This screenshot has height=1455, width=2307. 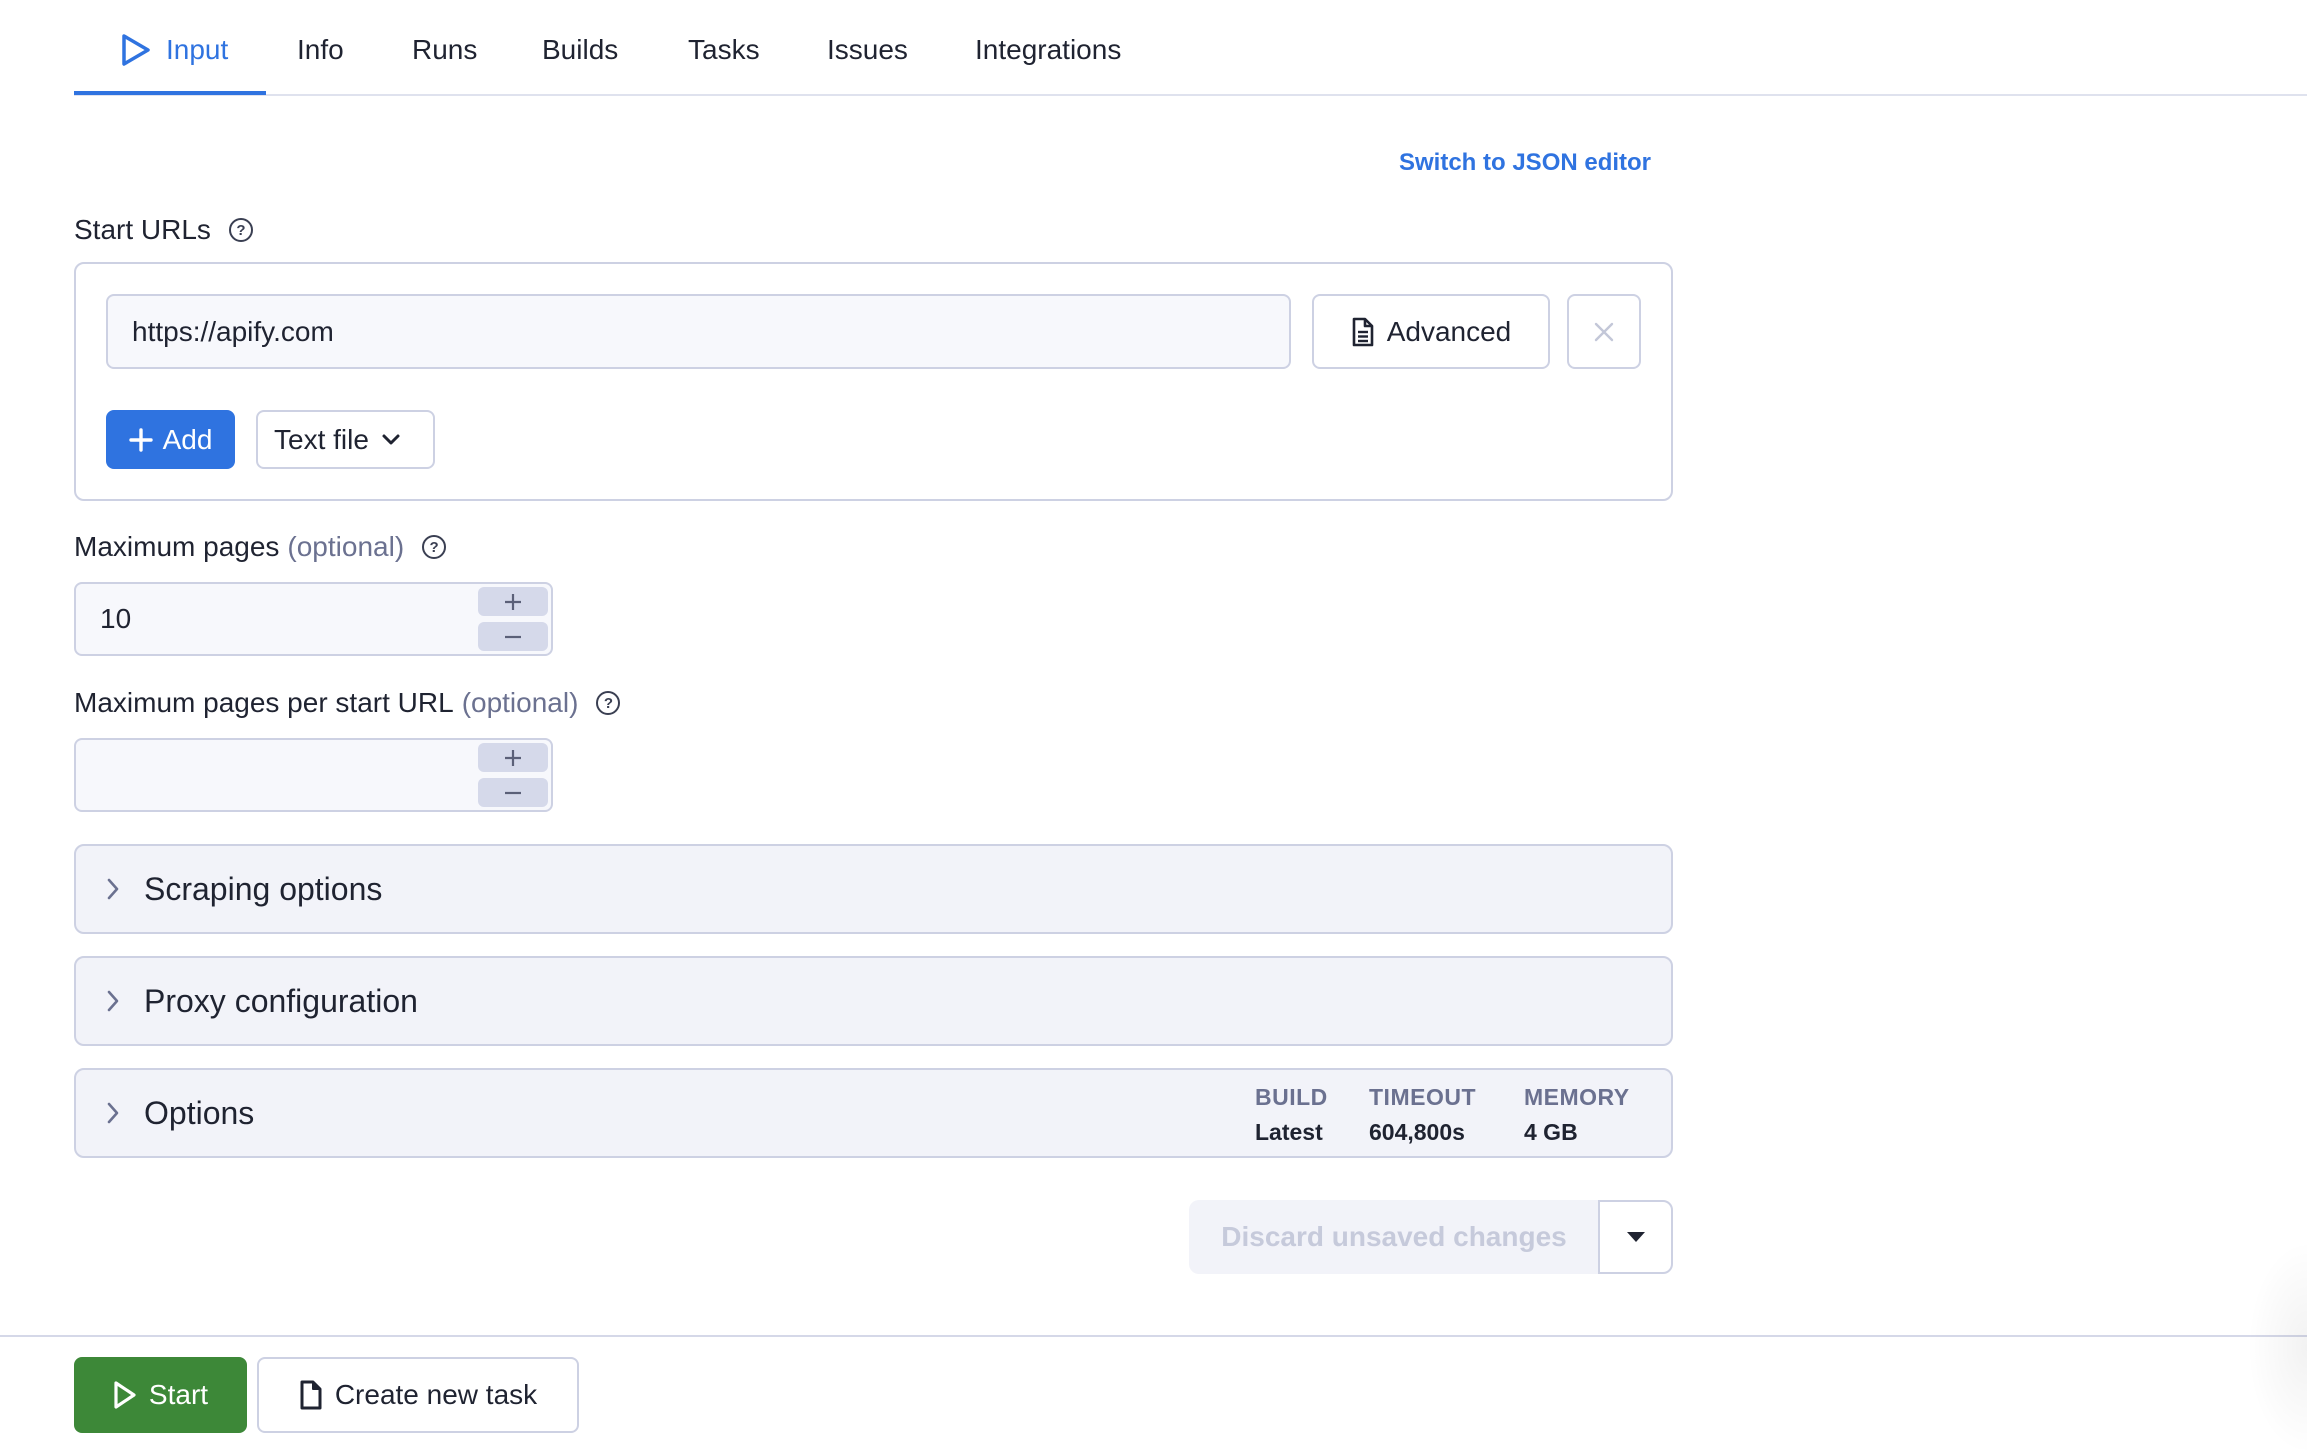 I want to click on max-pages-per-url-label: Maximum pages per start URL (optional) ?, so click(x=347, y=703).